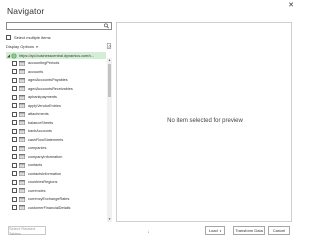  I want to click on select-multiple-items: Select multiple items, so click(28, 37).